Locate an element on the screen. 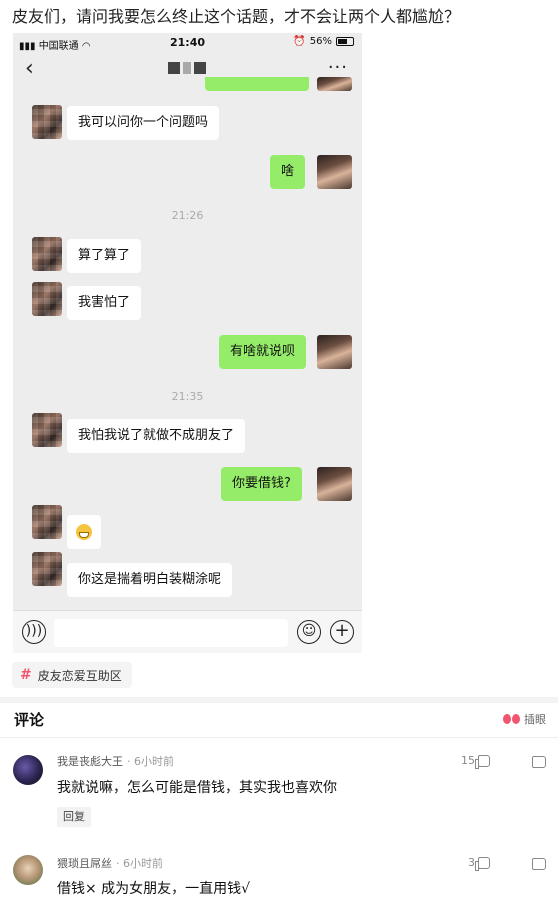  comment-text: 我就说嘛，怎么可能是借钱，其实我也喜欢你 is located at coordinates (197, 788).